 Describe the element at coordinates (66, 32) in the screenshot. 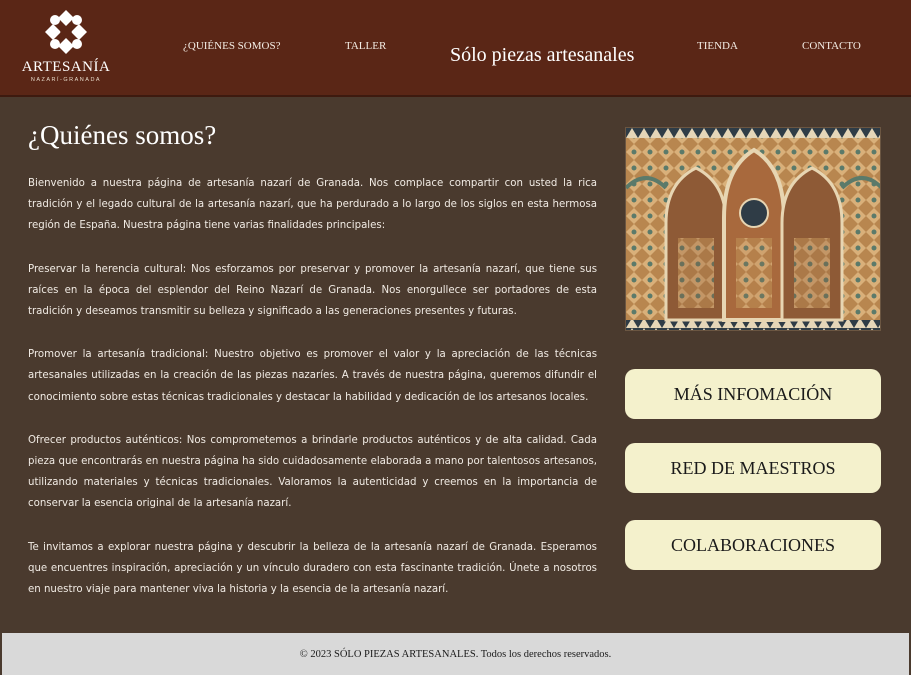

I see `geometric-star-icon` at that location.